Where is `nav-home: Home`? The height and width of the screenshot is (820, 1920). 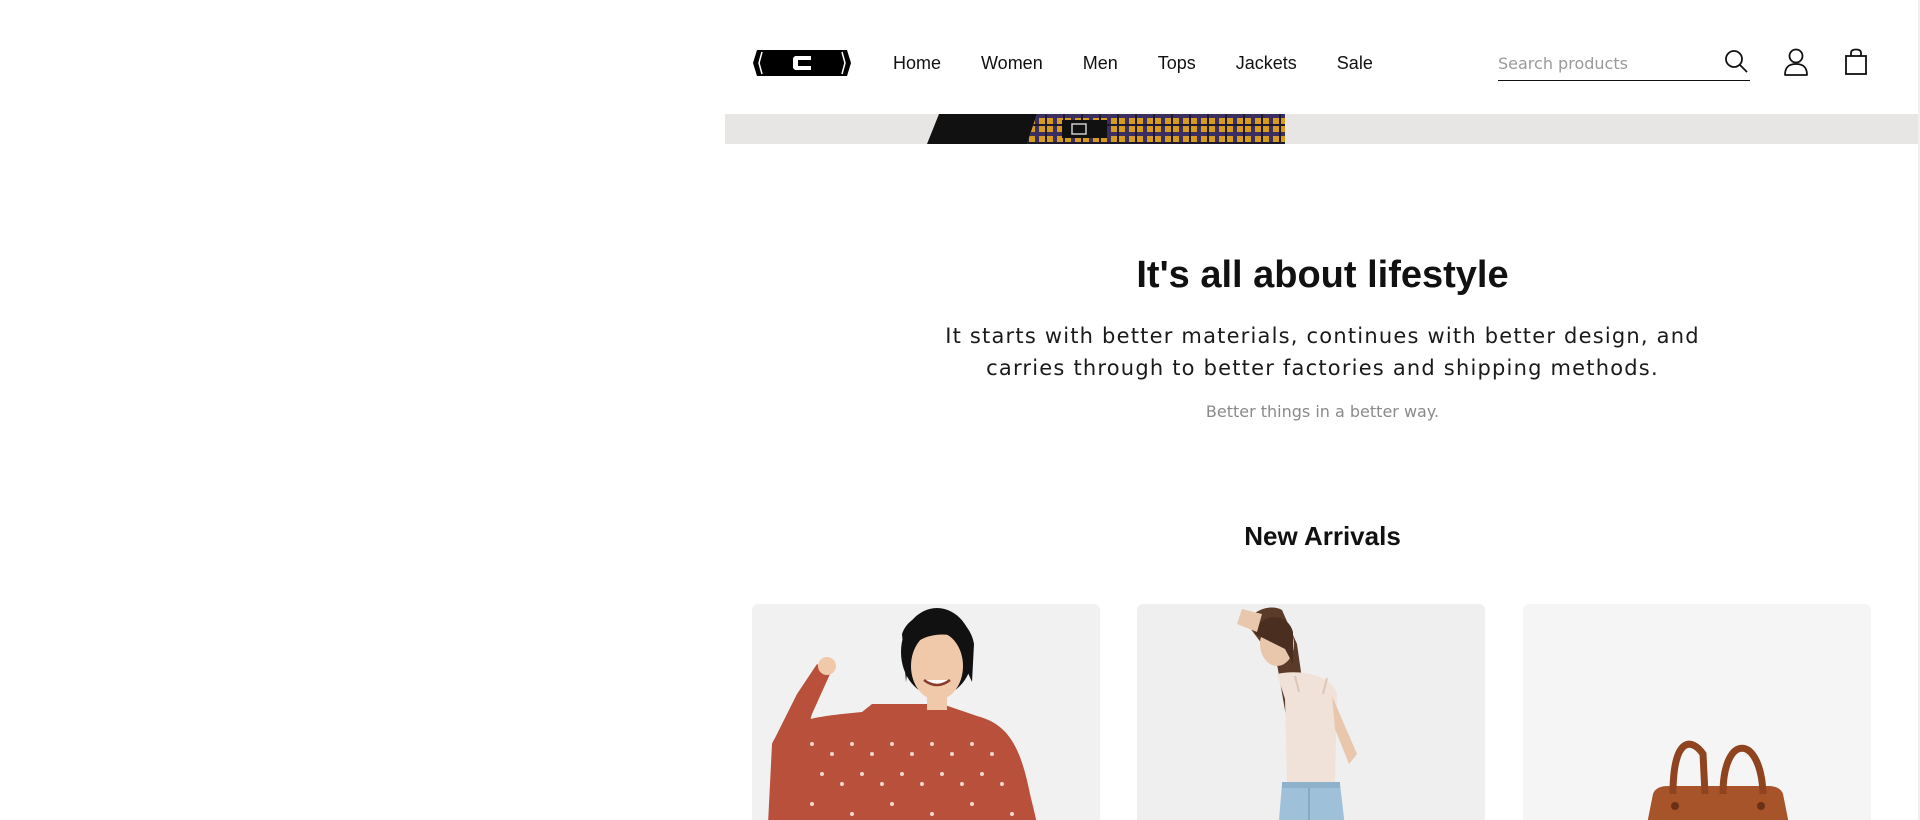 nav-home: Home is located at coordinates (917, 63).